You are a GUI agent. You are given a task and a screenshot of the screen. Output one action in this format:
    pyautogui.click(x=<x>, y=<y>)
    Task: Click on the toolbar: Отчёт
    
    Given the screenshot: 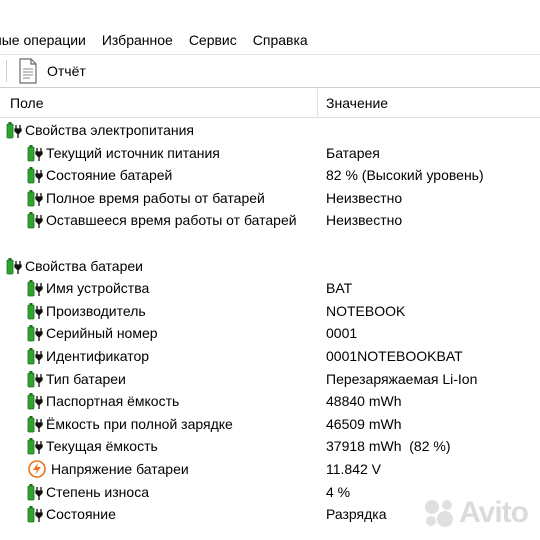 What is the action you would take?
    pyautogui.click(x=270, y=71)
    